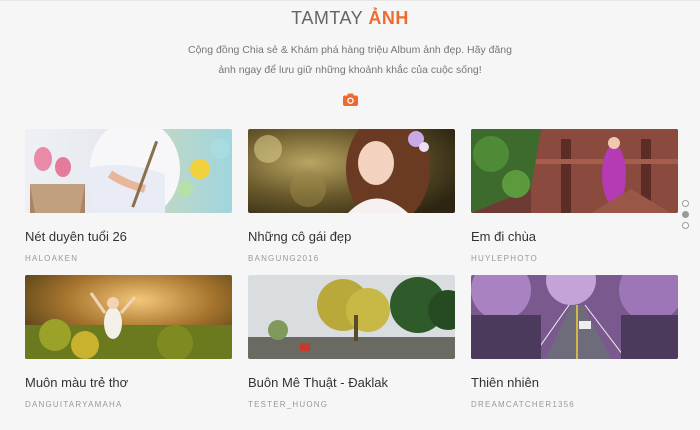  Describe the element at coordinates (574, 382) in the screenshot. I see `album-title: Thiên nhiên` at that location.